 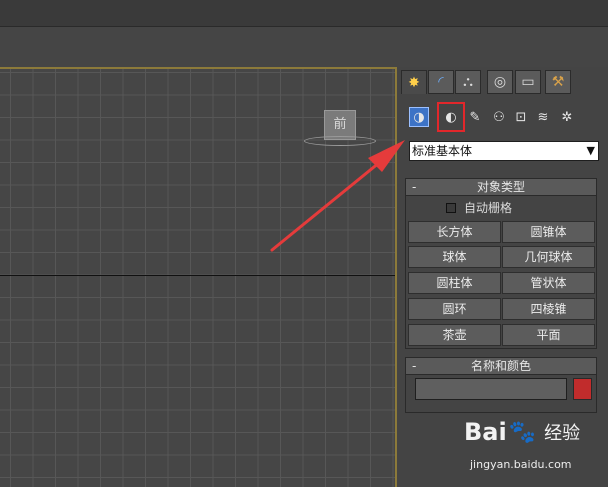 I want to click on top-bar, so click(x=304, y=13).